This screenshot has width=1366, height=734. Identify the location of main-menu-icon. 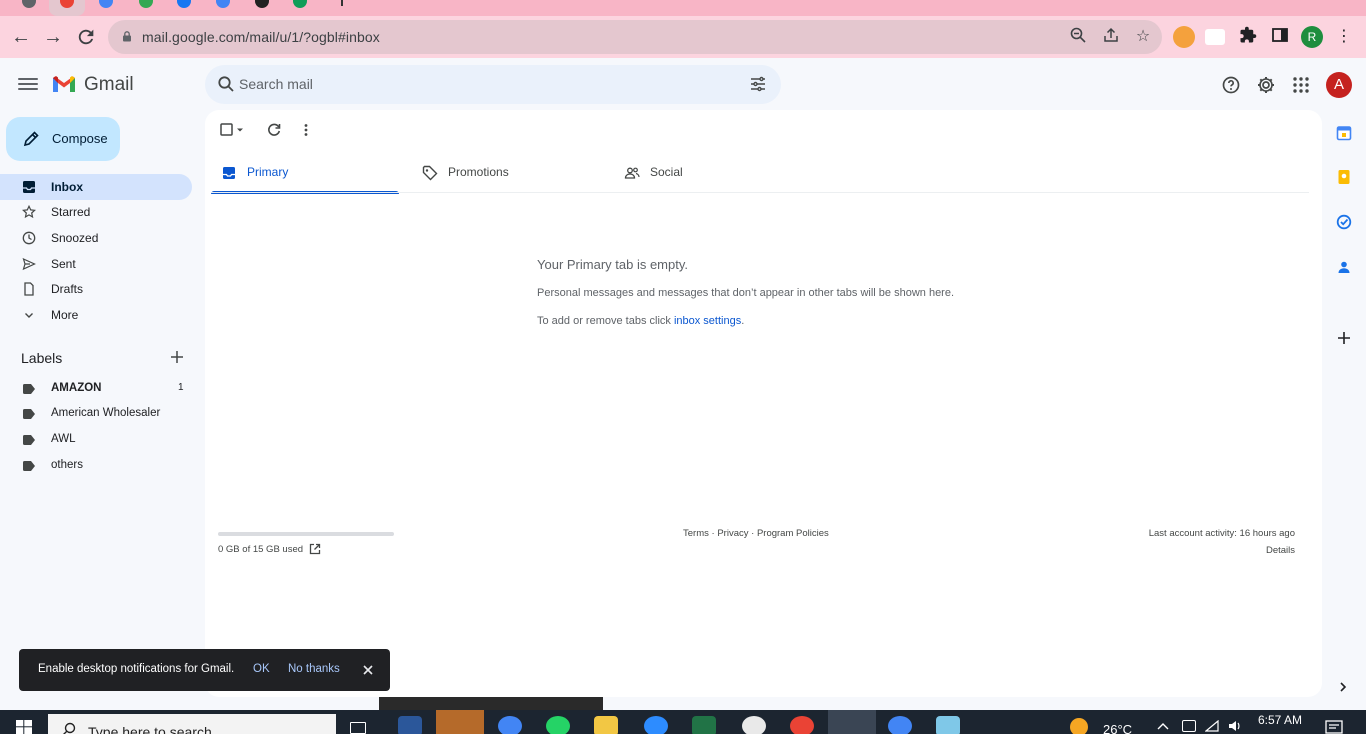
(28, 85).